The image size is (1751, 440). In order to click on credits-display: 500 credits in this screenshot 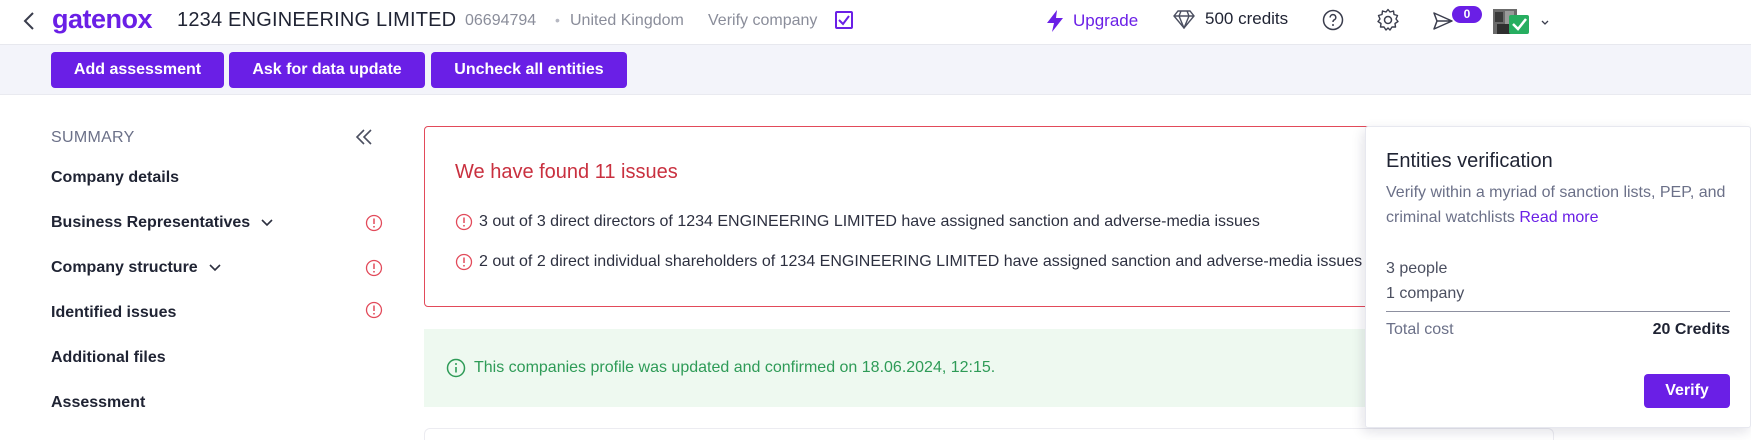, I will do `click(1230, 19)`.